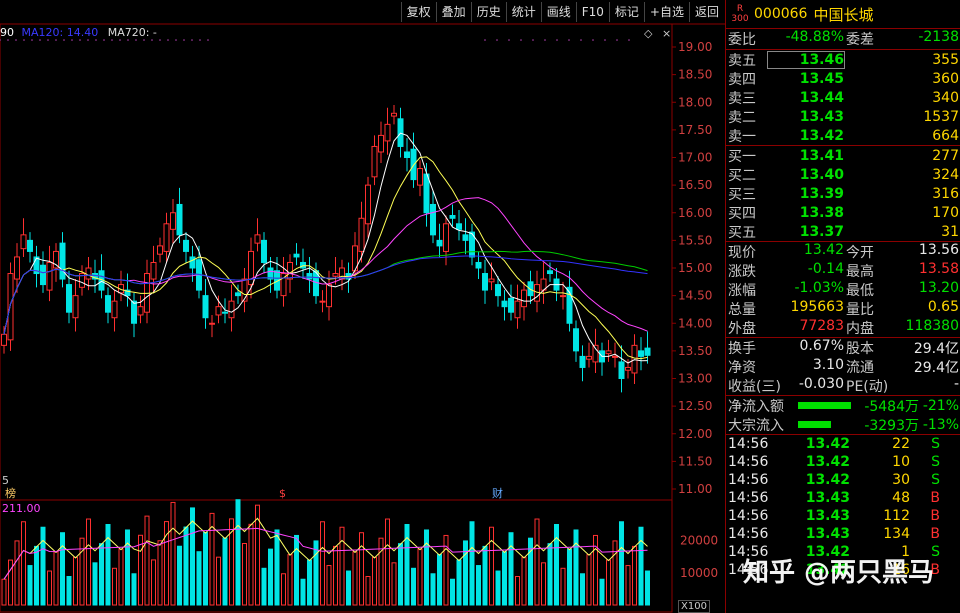  What do you see at coordinates (418, 12) in the screenshot?
I see `toolbar-button-0: 复权` at bounding box center [418, 12].